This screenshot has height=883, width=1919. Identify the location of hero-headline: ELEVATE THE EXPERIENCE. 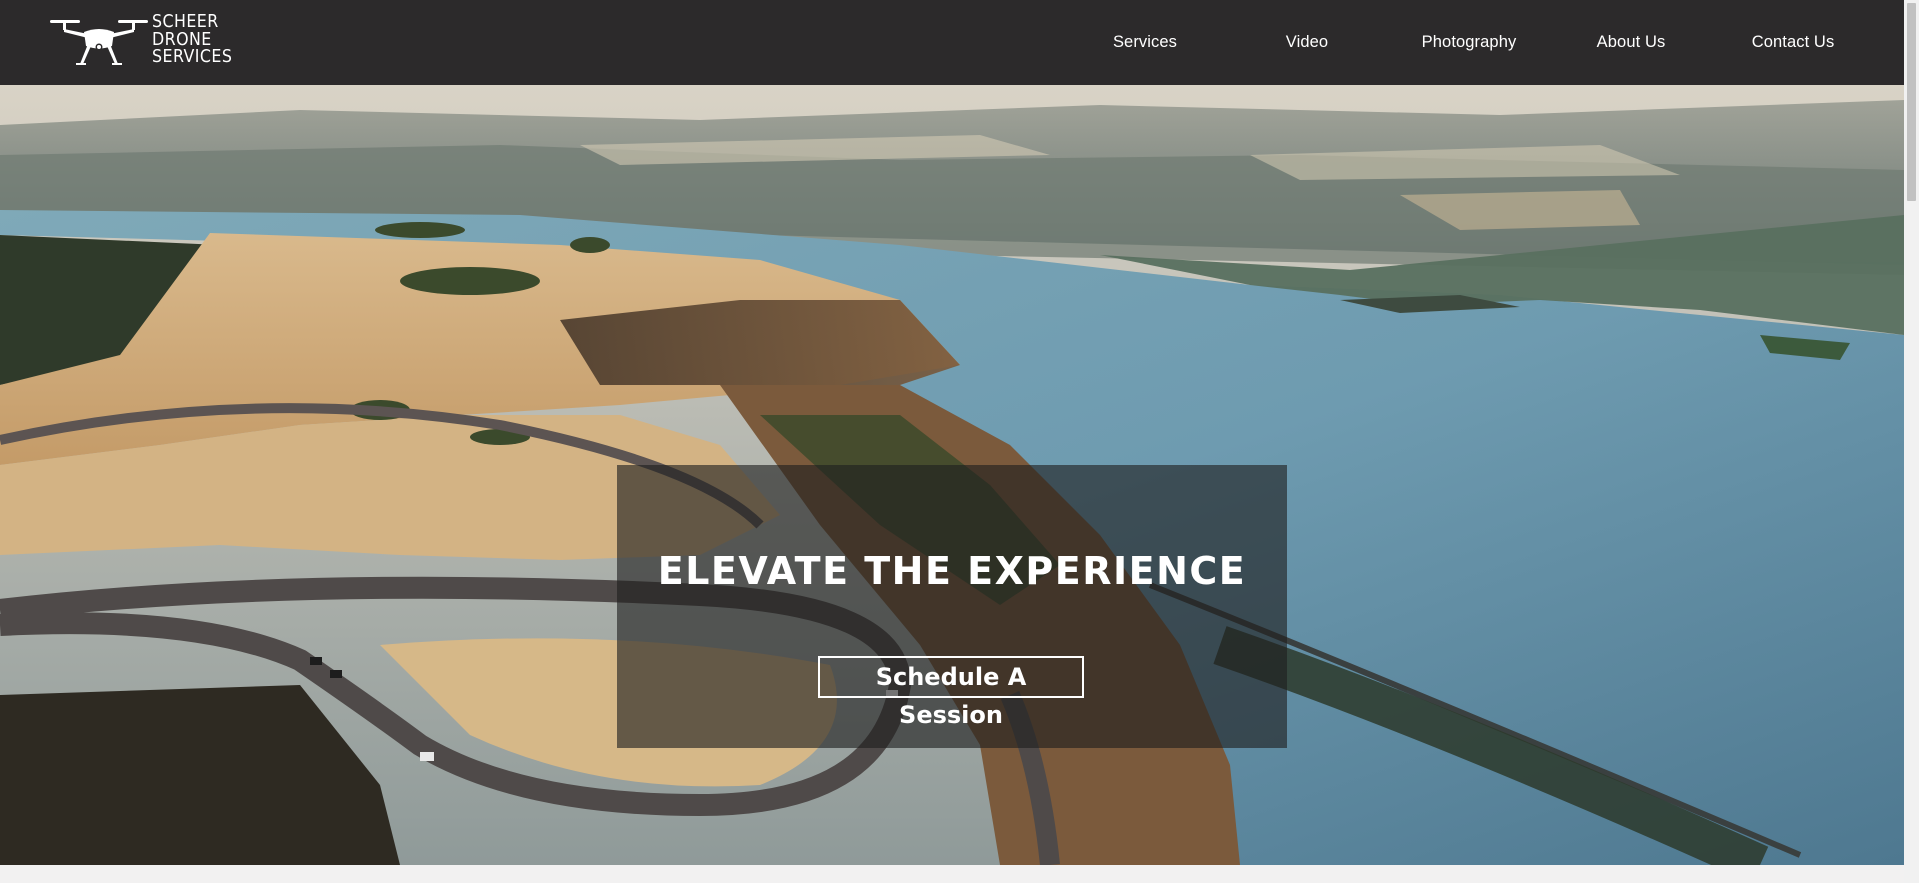
(952, 571).